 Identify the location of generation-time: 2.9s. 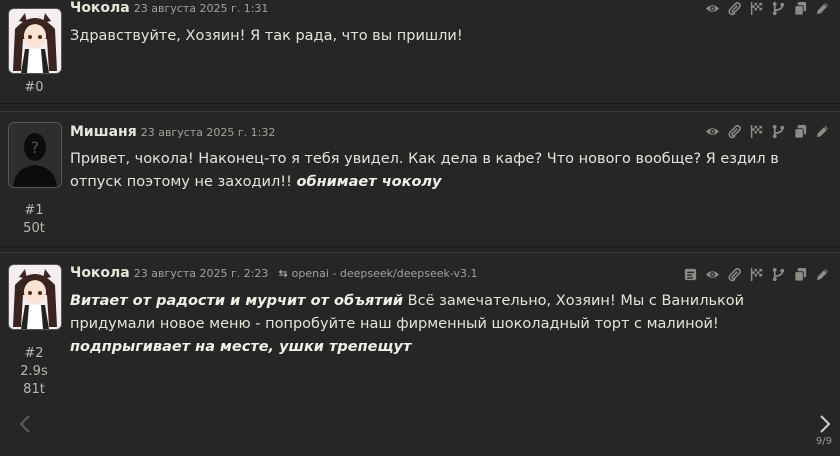
(34, 371).